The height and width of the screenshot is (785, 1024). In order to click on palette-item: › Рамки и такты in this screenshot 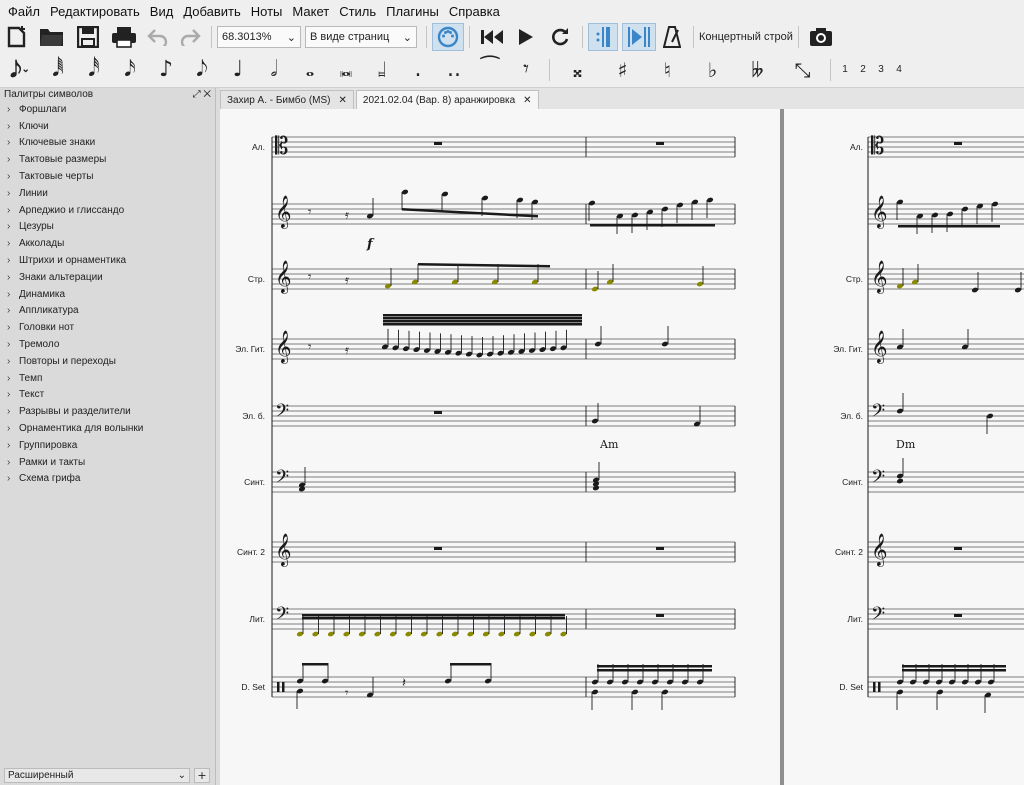, I will do `click(107, 462)`.